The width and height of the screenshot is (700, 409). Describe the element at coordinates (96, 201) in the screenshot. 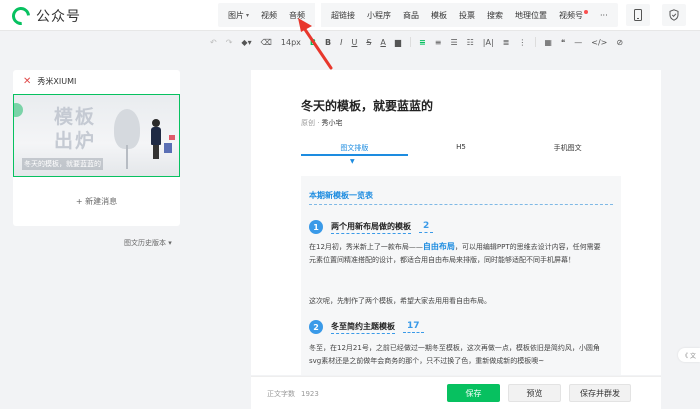

I see `new-message-button: + 新建消息` at that location.